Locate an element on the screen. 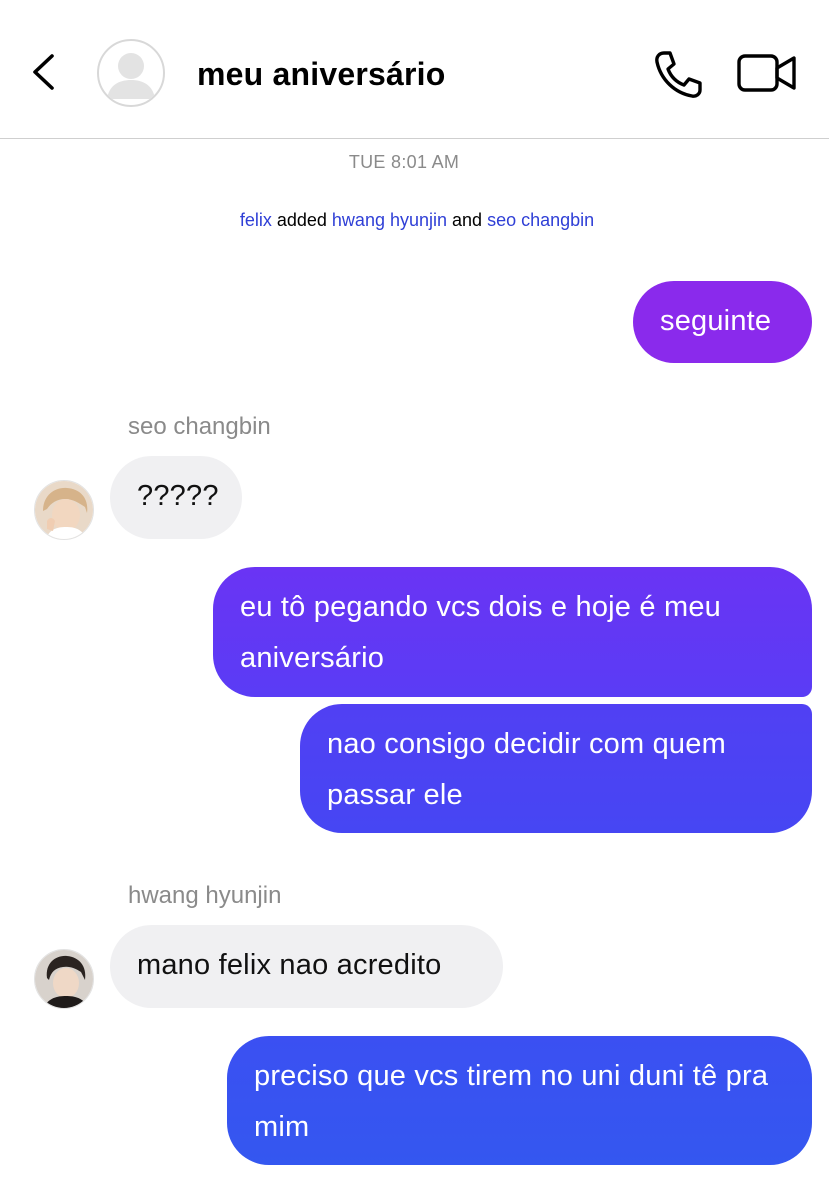 The width and height of the screenshot is (829, 1200). video-camera-icon is located at coordinates (766, 73).